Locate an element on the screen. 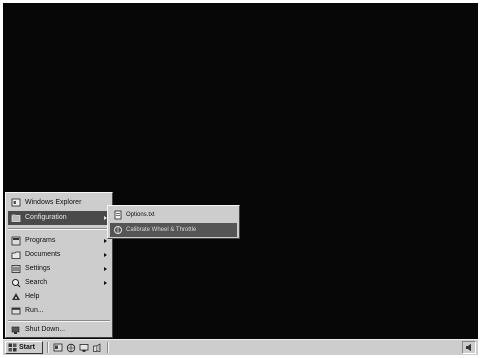 Image resolution: width=482 pixels, height=358 pixels. desktop-icon is located at coordinates (84, 348).